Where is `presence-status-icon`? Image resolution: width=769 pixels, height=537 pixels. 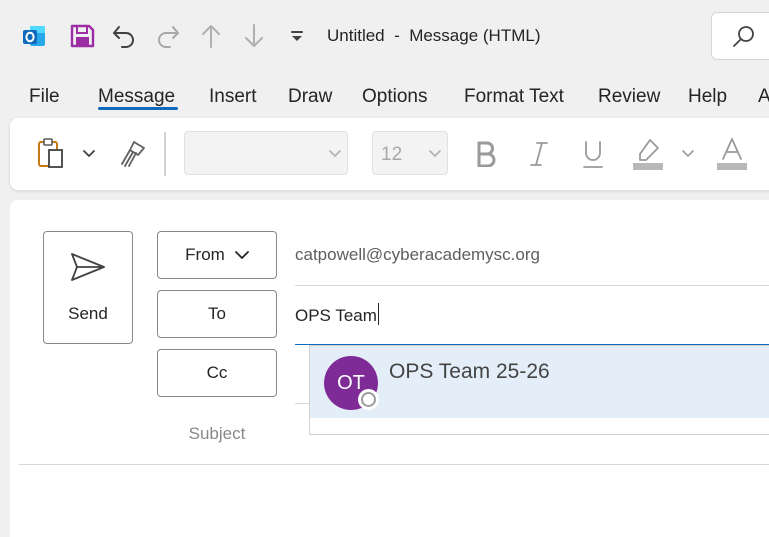 presence-status-icon is located at coordinates (368, 399).